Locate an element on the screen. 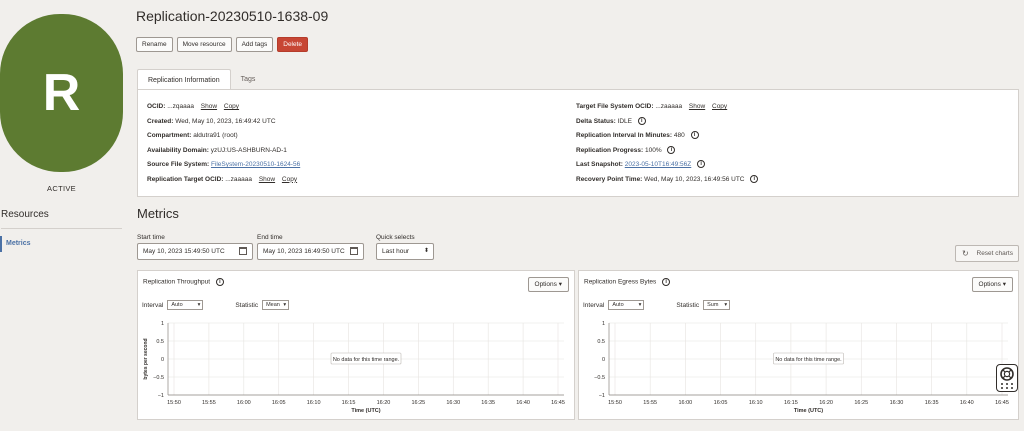  resource-avatar: R is located at coordinates (61, 93).